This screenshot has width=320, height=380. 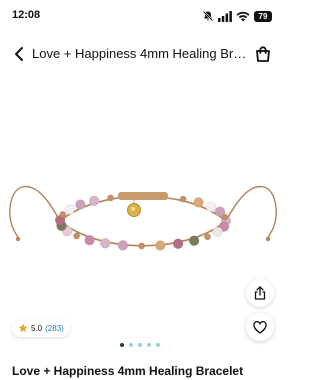 I want to click on wifi-icon, so click(x=243, y=16).